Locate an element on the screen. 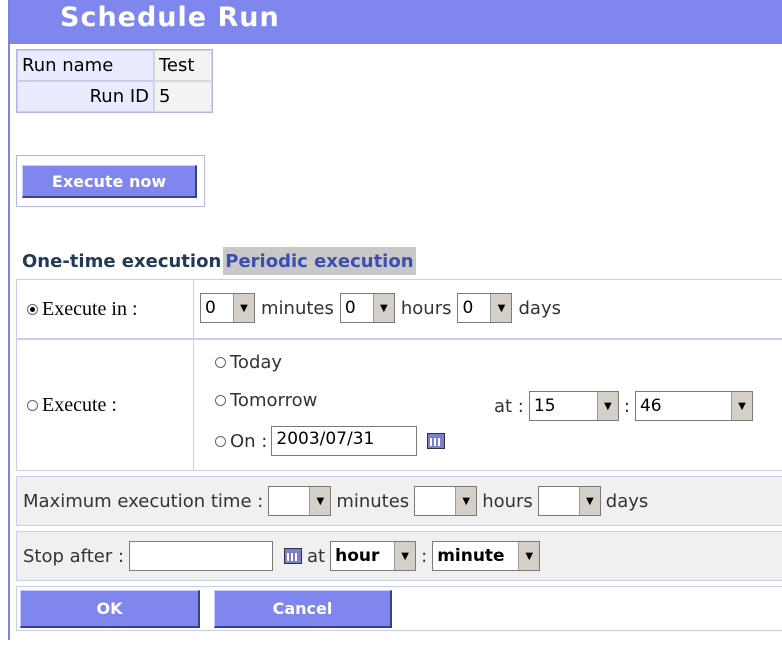  stop-at-label: at is located at coordinates (316, 556).